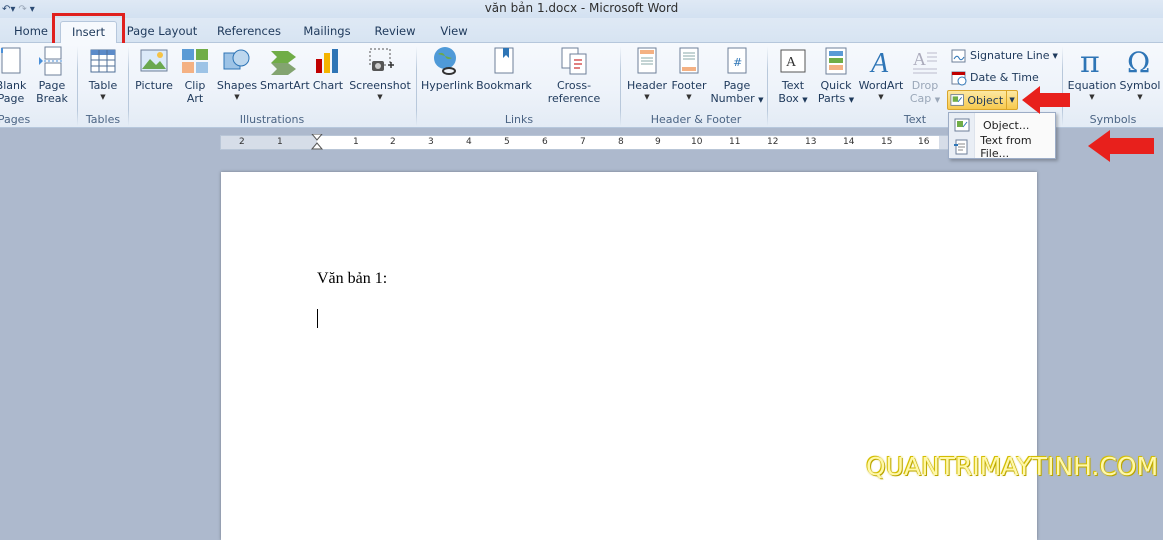 This screenshot has height=540, width=1163. I want to click on object-dropdown-arrow: ▼, so click(1011, 100).